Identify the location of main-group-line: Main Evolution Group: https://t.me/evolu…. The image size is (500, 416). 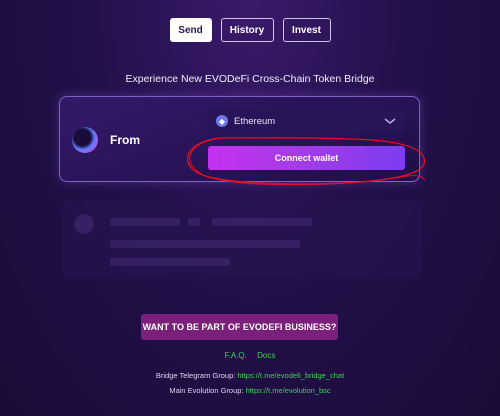
(250, 390).